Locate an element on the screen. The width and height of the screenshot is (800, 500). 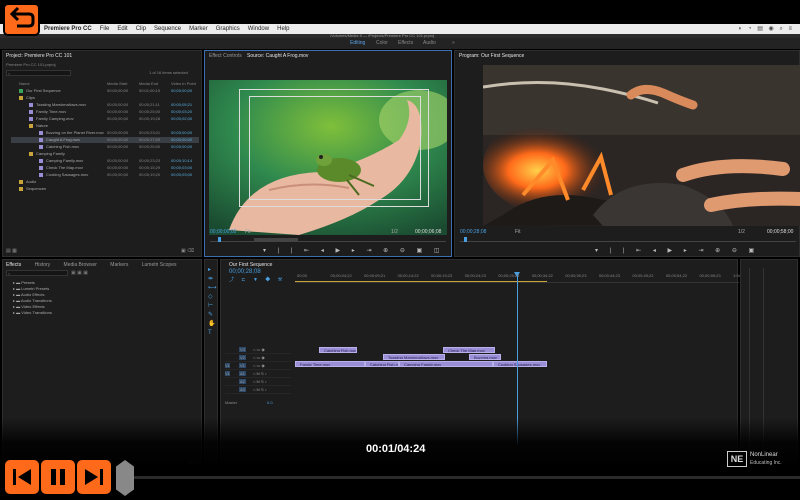
track-label: V2 is located at coordinates (242, 357).